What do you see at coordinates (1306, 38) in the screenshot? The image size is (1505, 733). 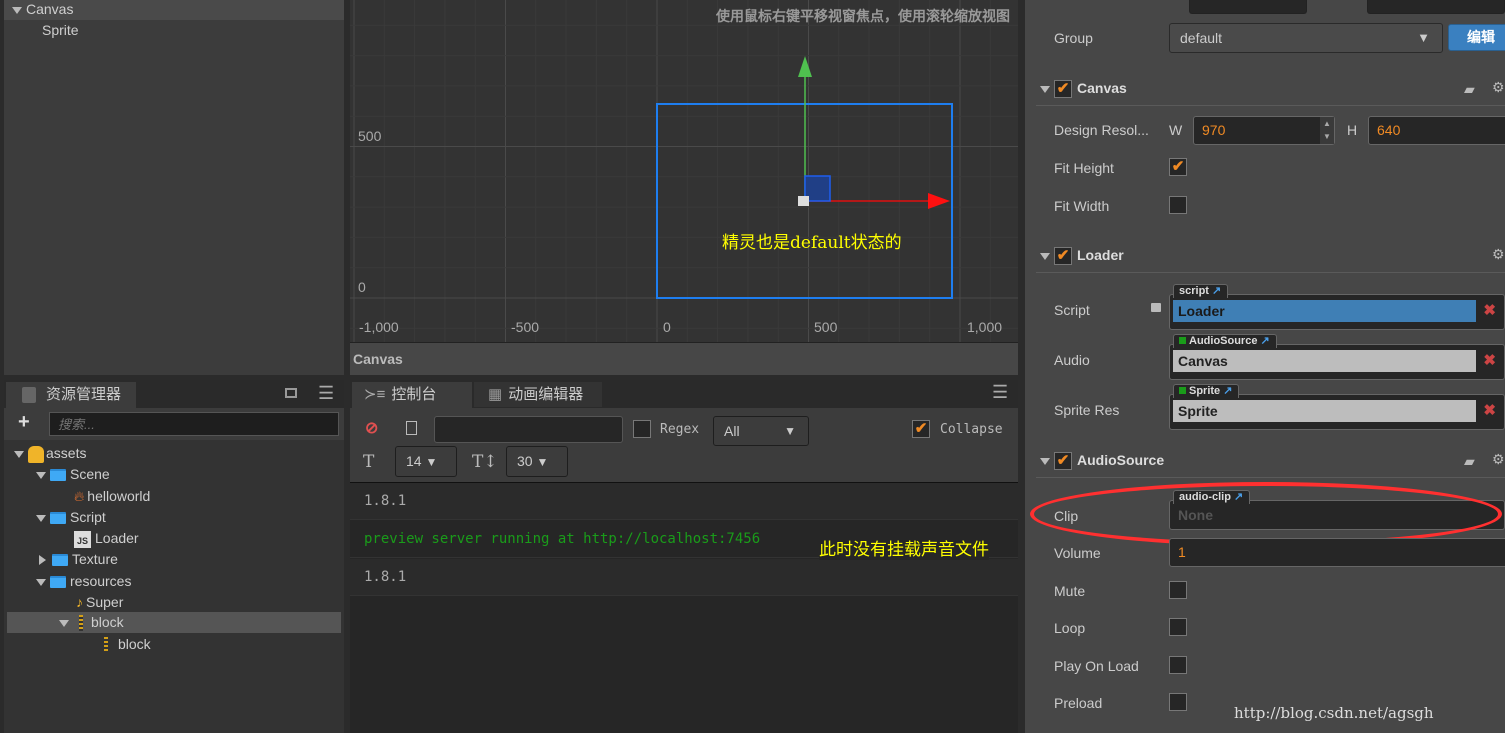 I see `group-select: default ▼` at bounding box center [1306, 38].